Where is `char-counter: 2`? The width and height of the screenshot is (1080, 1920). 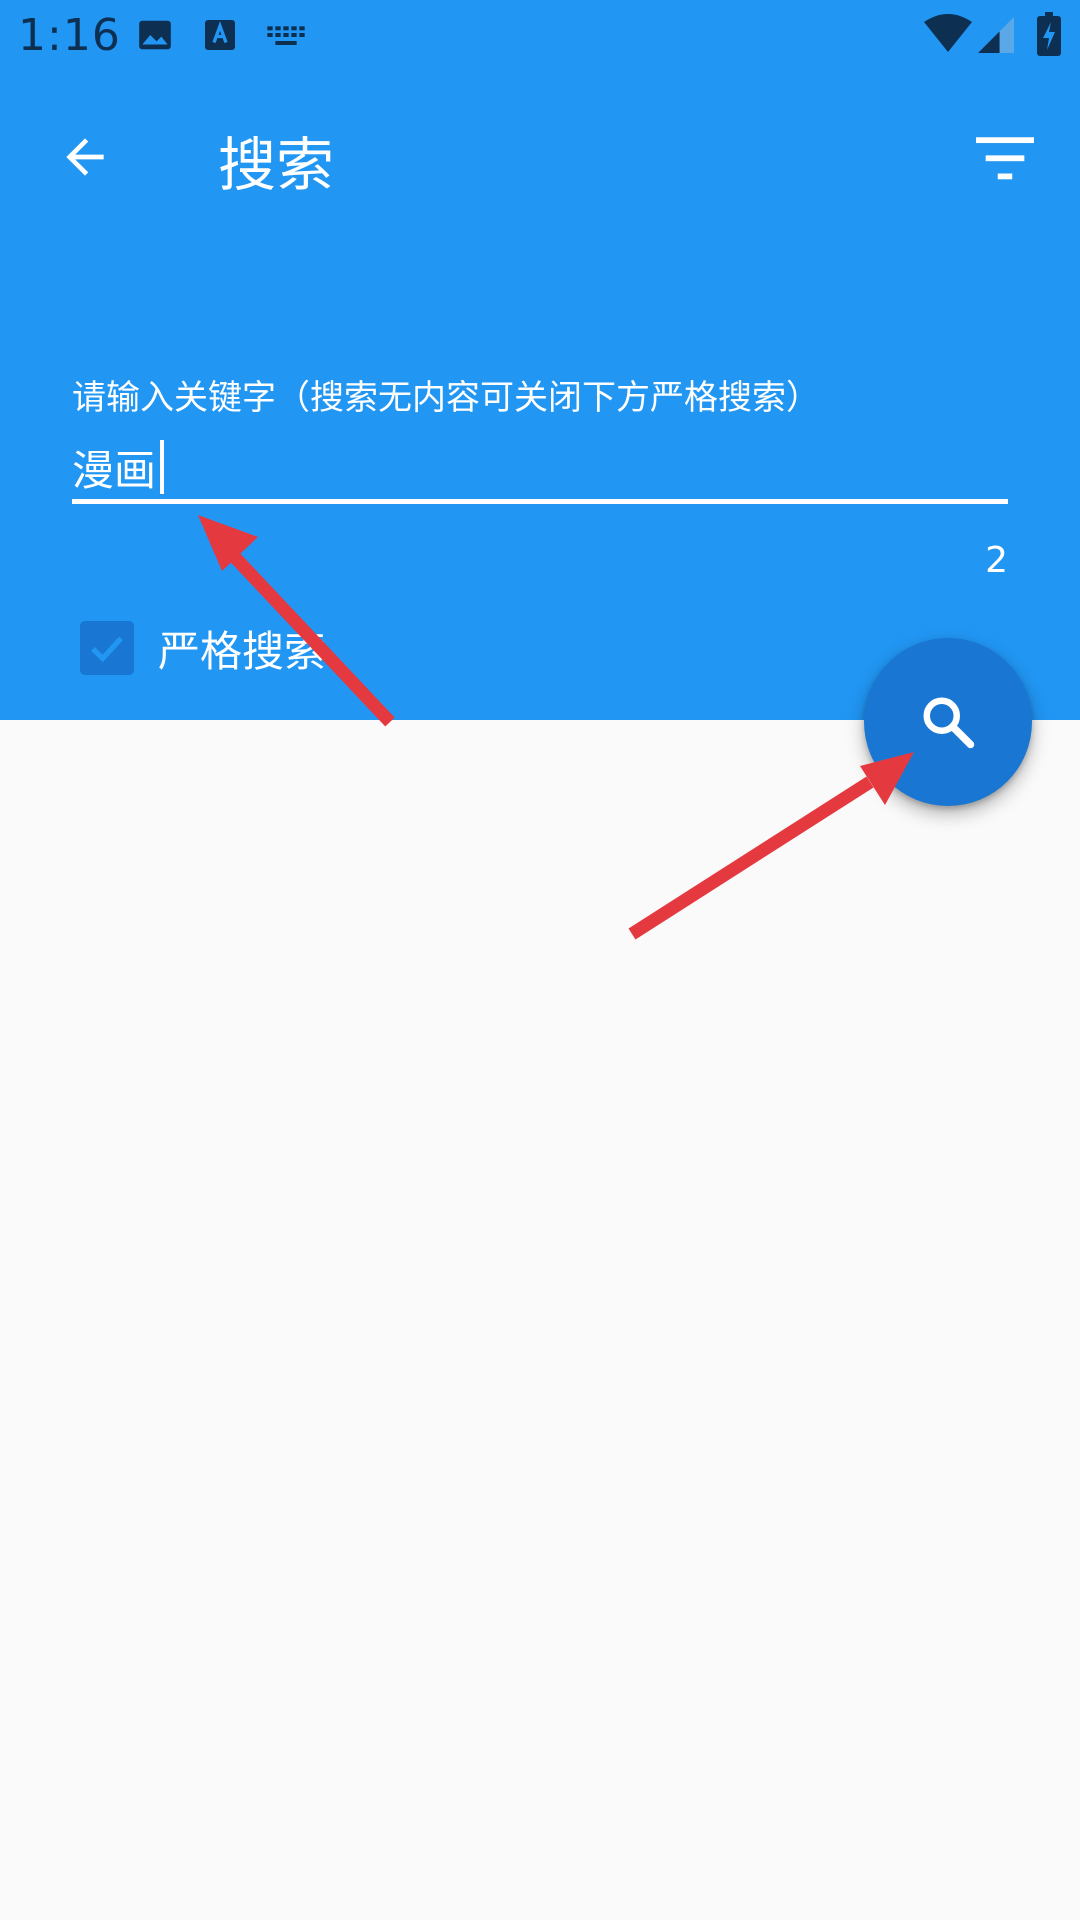 char-counter: 2 is located at coordinates (996, 560).